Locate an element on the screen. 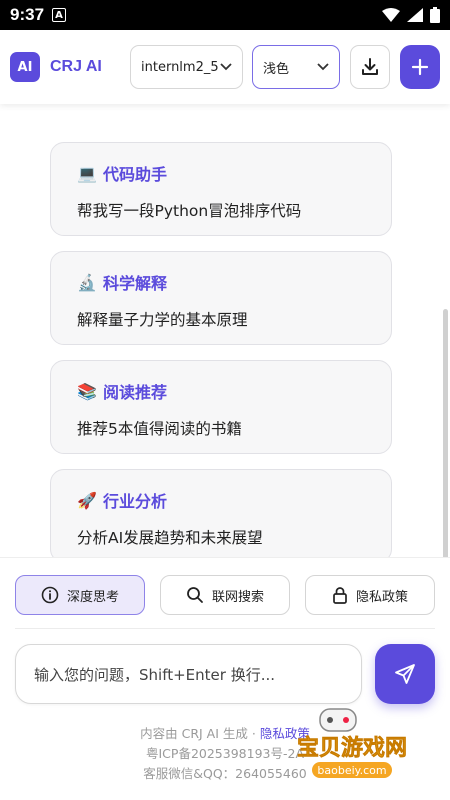 The height and width of the screenshot is (800, 450). download-button is located at coordinates (370, 67).